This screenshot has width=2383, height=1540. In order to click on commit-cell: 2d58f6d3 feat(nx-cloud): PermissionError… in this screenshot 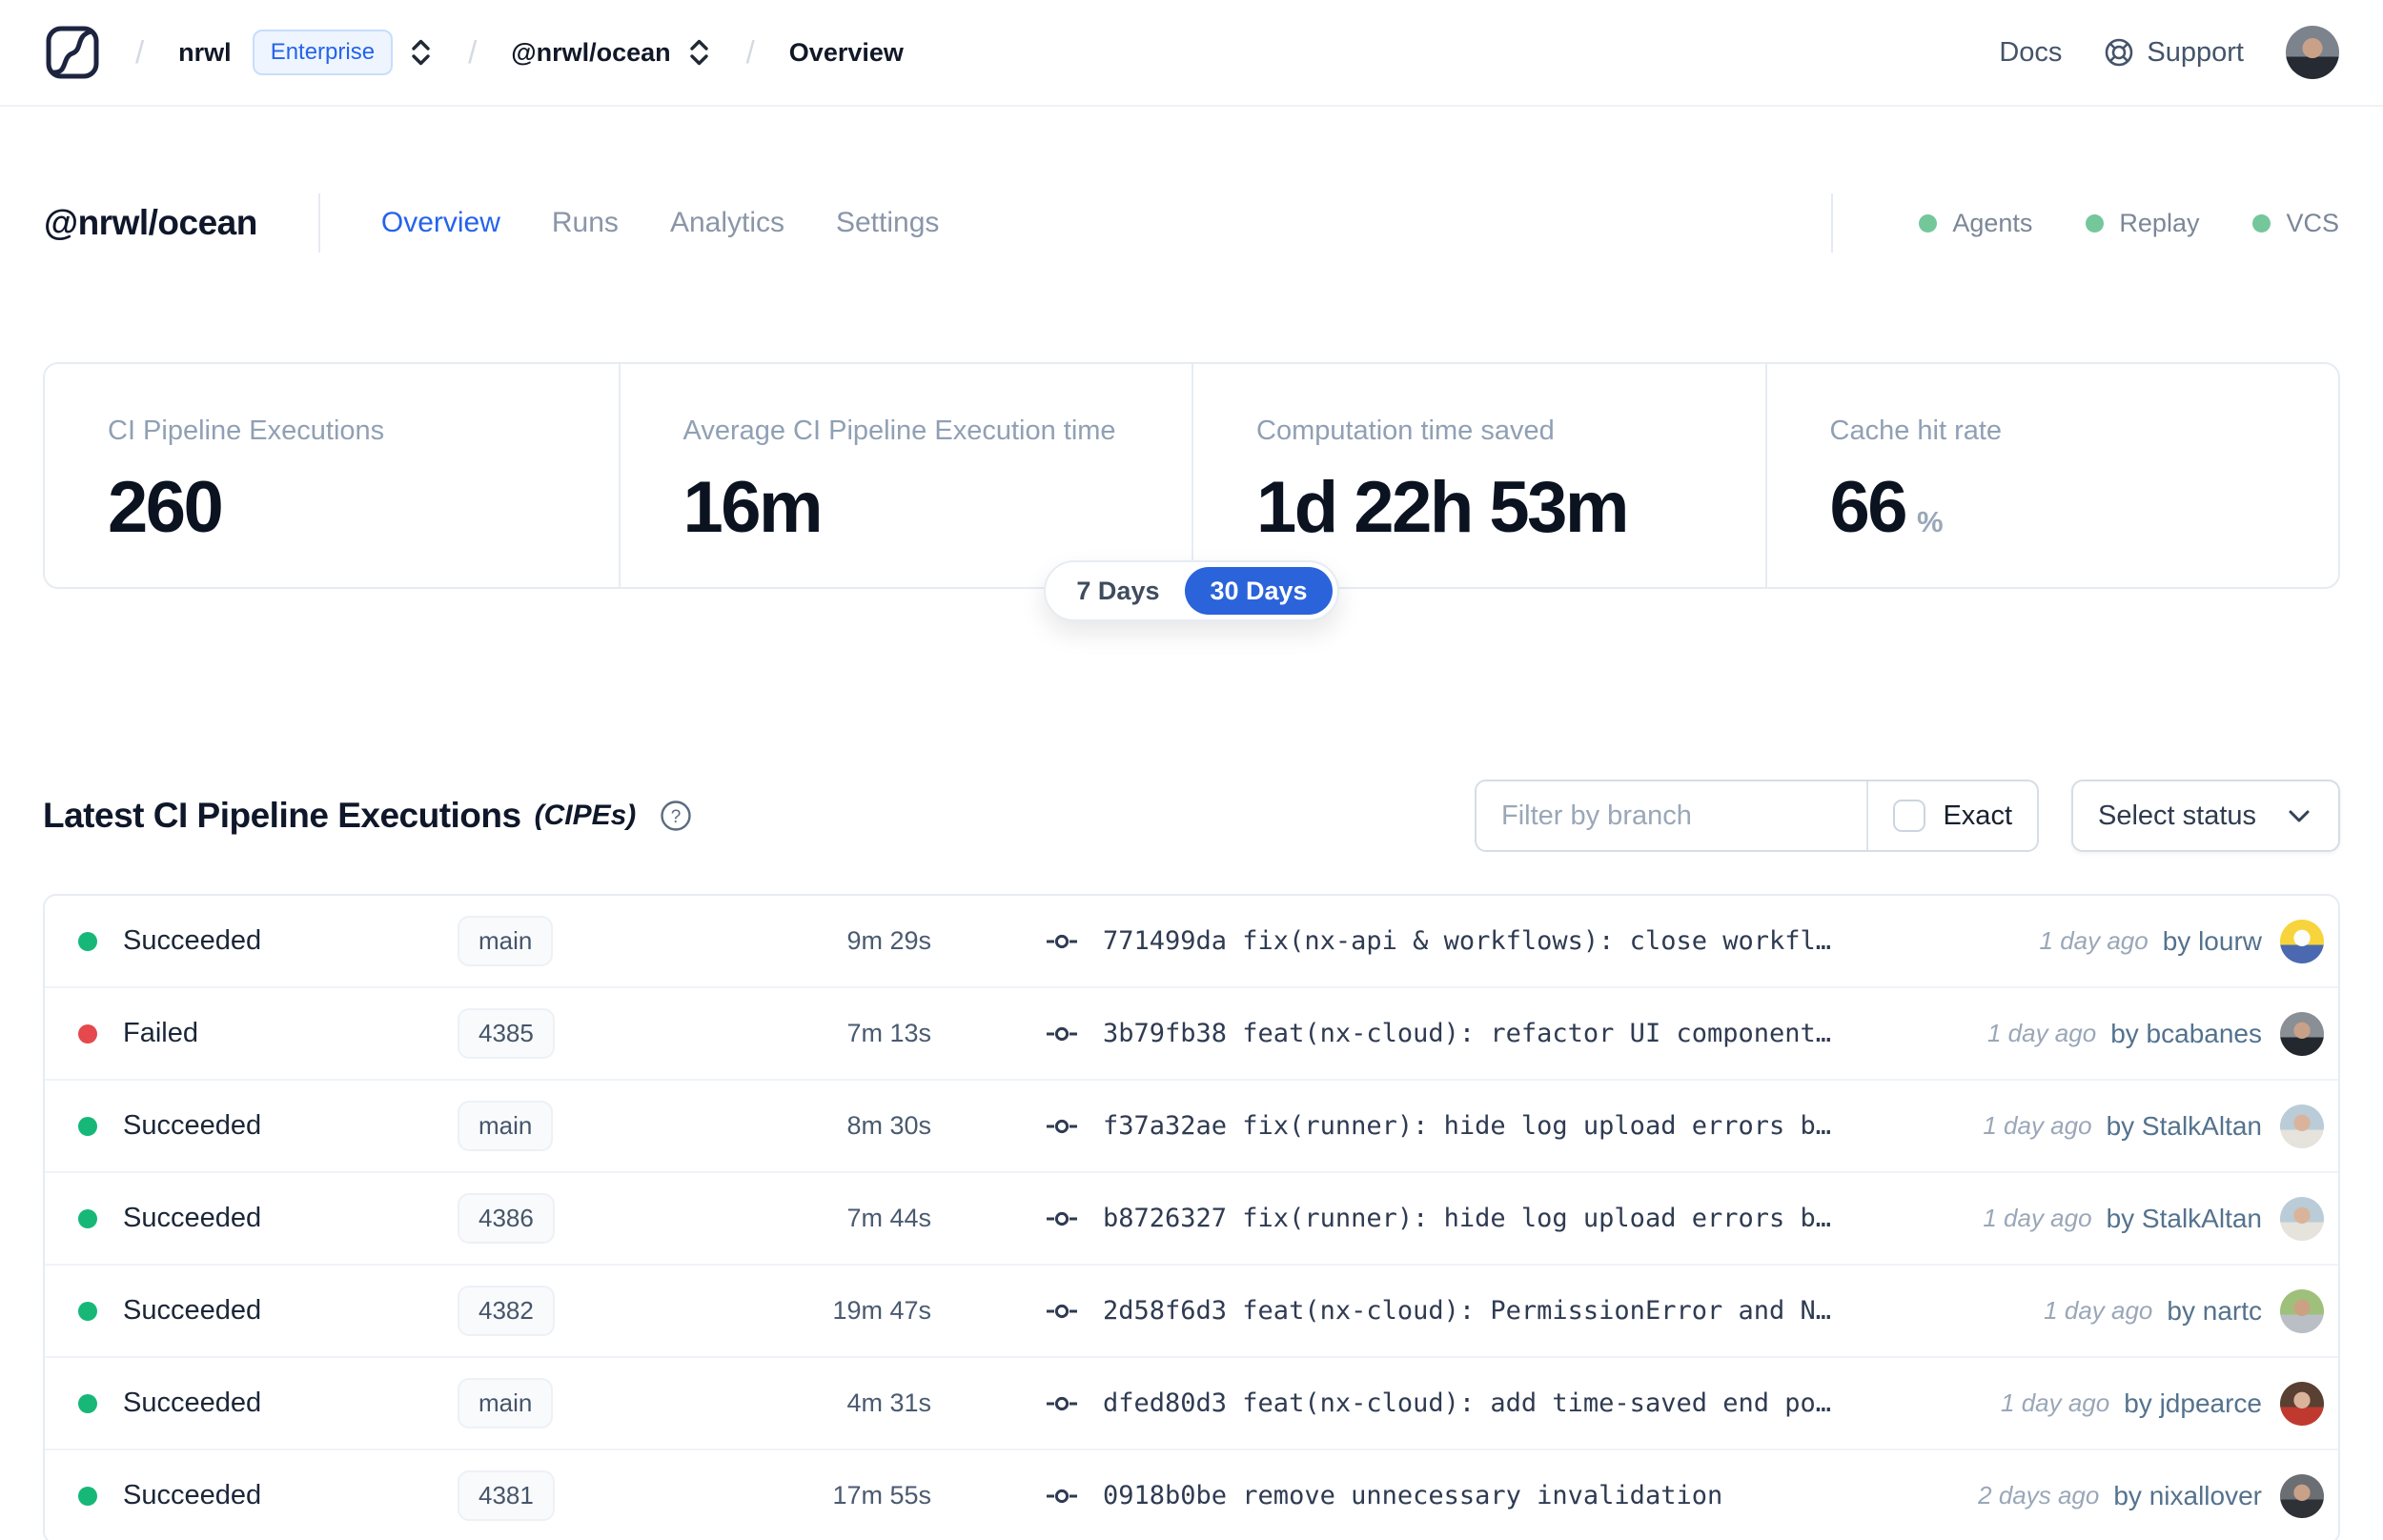, I will do `click(1545, 1311)`.